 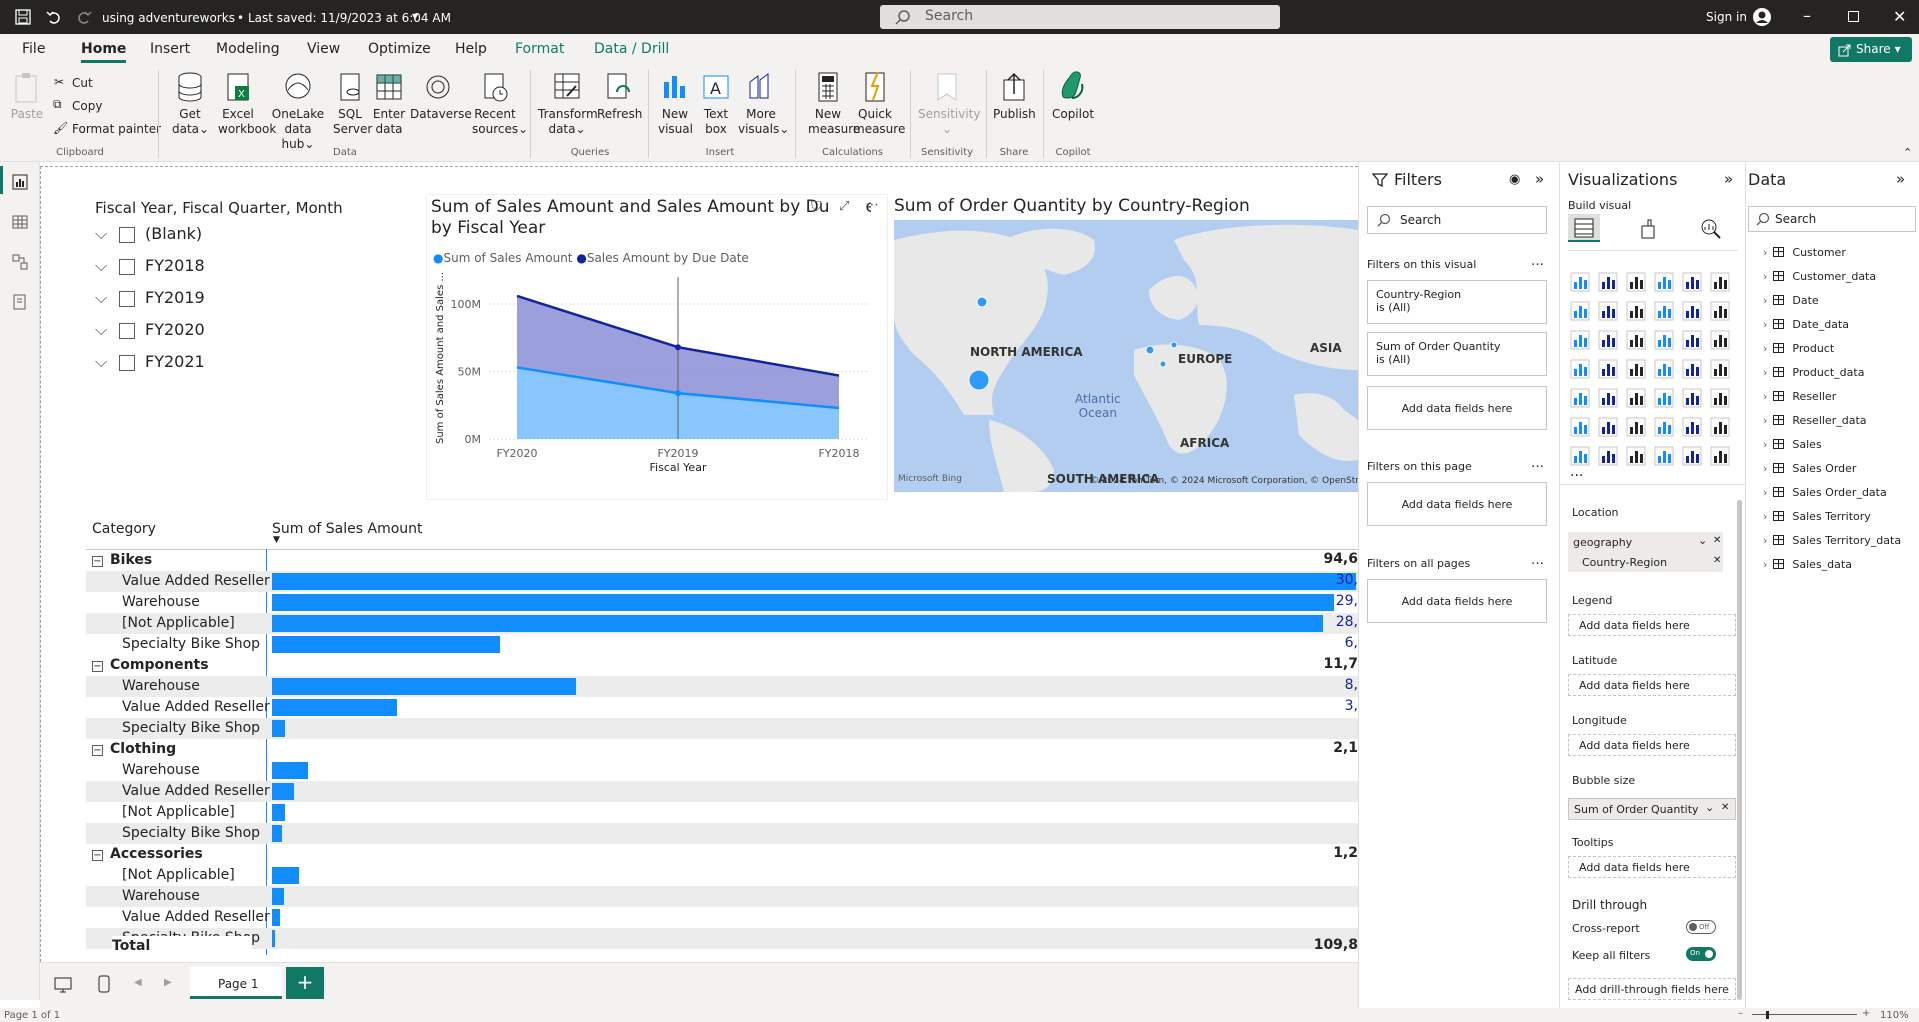 What do you see at coordinates (1645, 542) in the screenshot?
I see `field-pill: geography ⌄ ✕` at bounding box center [1645, 542].